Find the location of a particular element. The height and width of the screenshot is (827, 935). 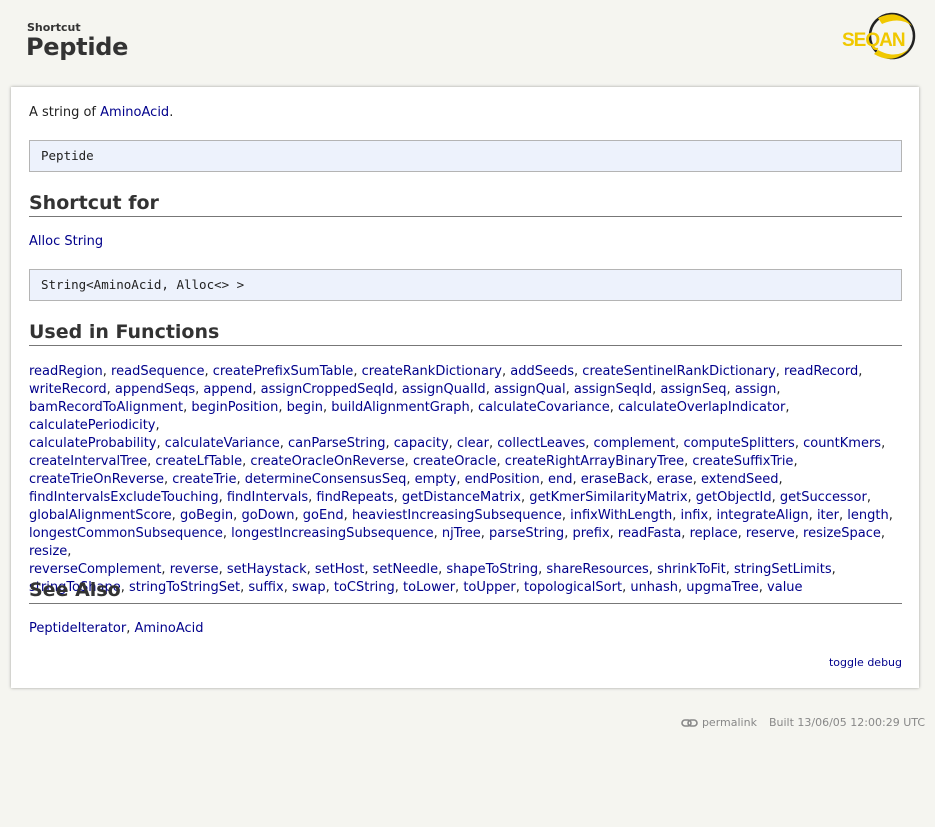

function-link: getSuccessor is located at coordinates (823, 497).